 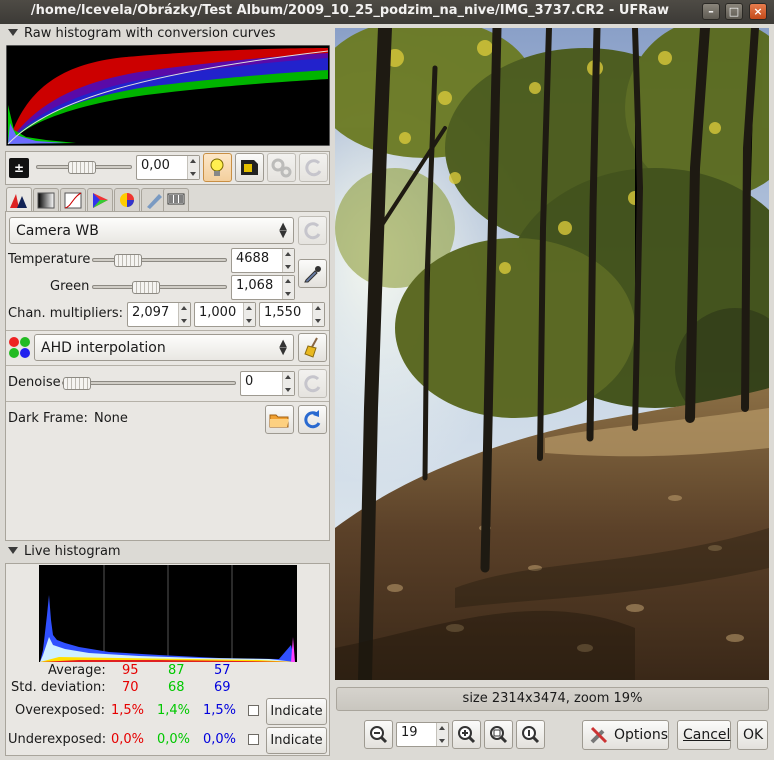 What do you see at coordinates (150, 33) in the screenshot?
I see `raw-histogram-label: Raw histogram with conversion curves` at bounding box center [150, 33].